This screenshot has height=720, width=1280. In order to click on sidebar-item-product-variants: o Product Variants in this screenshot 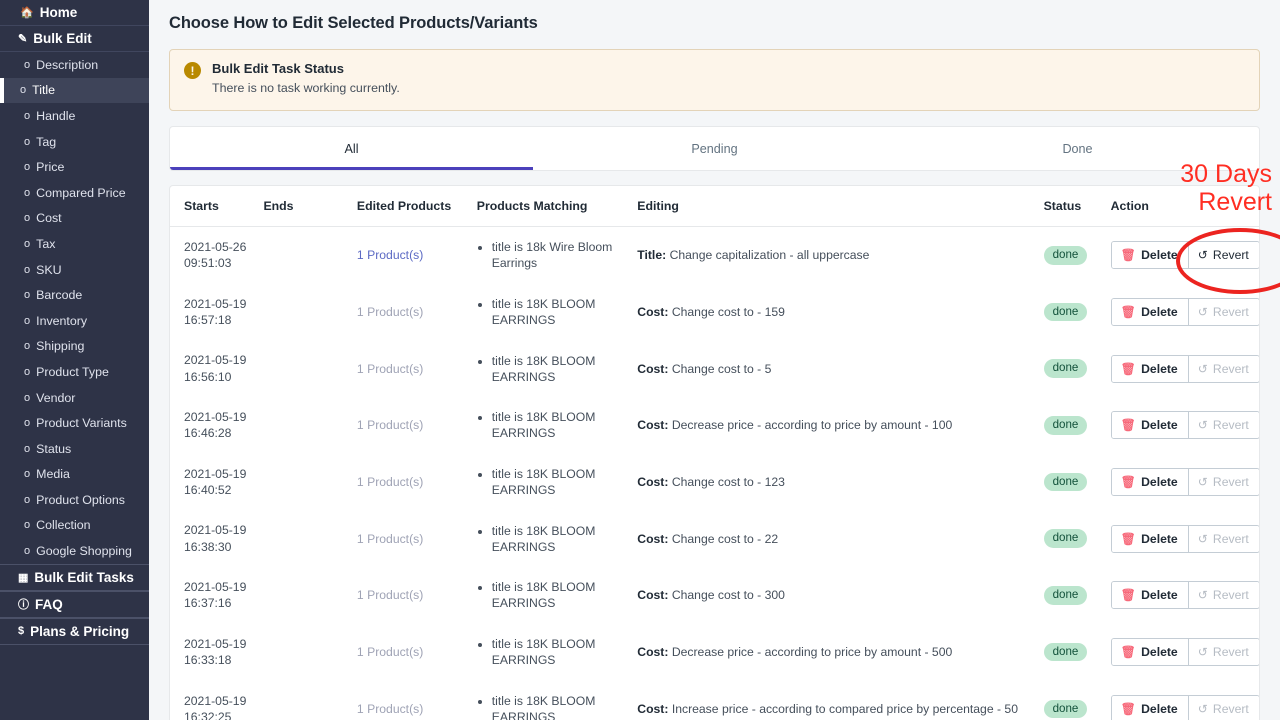, I will do `click(74, 423)`.